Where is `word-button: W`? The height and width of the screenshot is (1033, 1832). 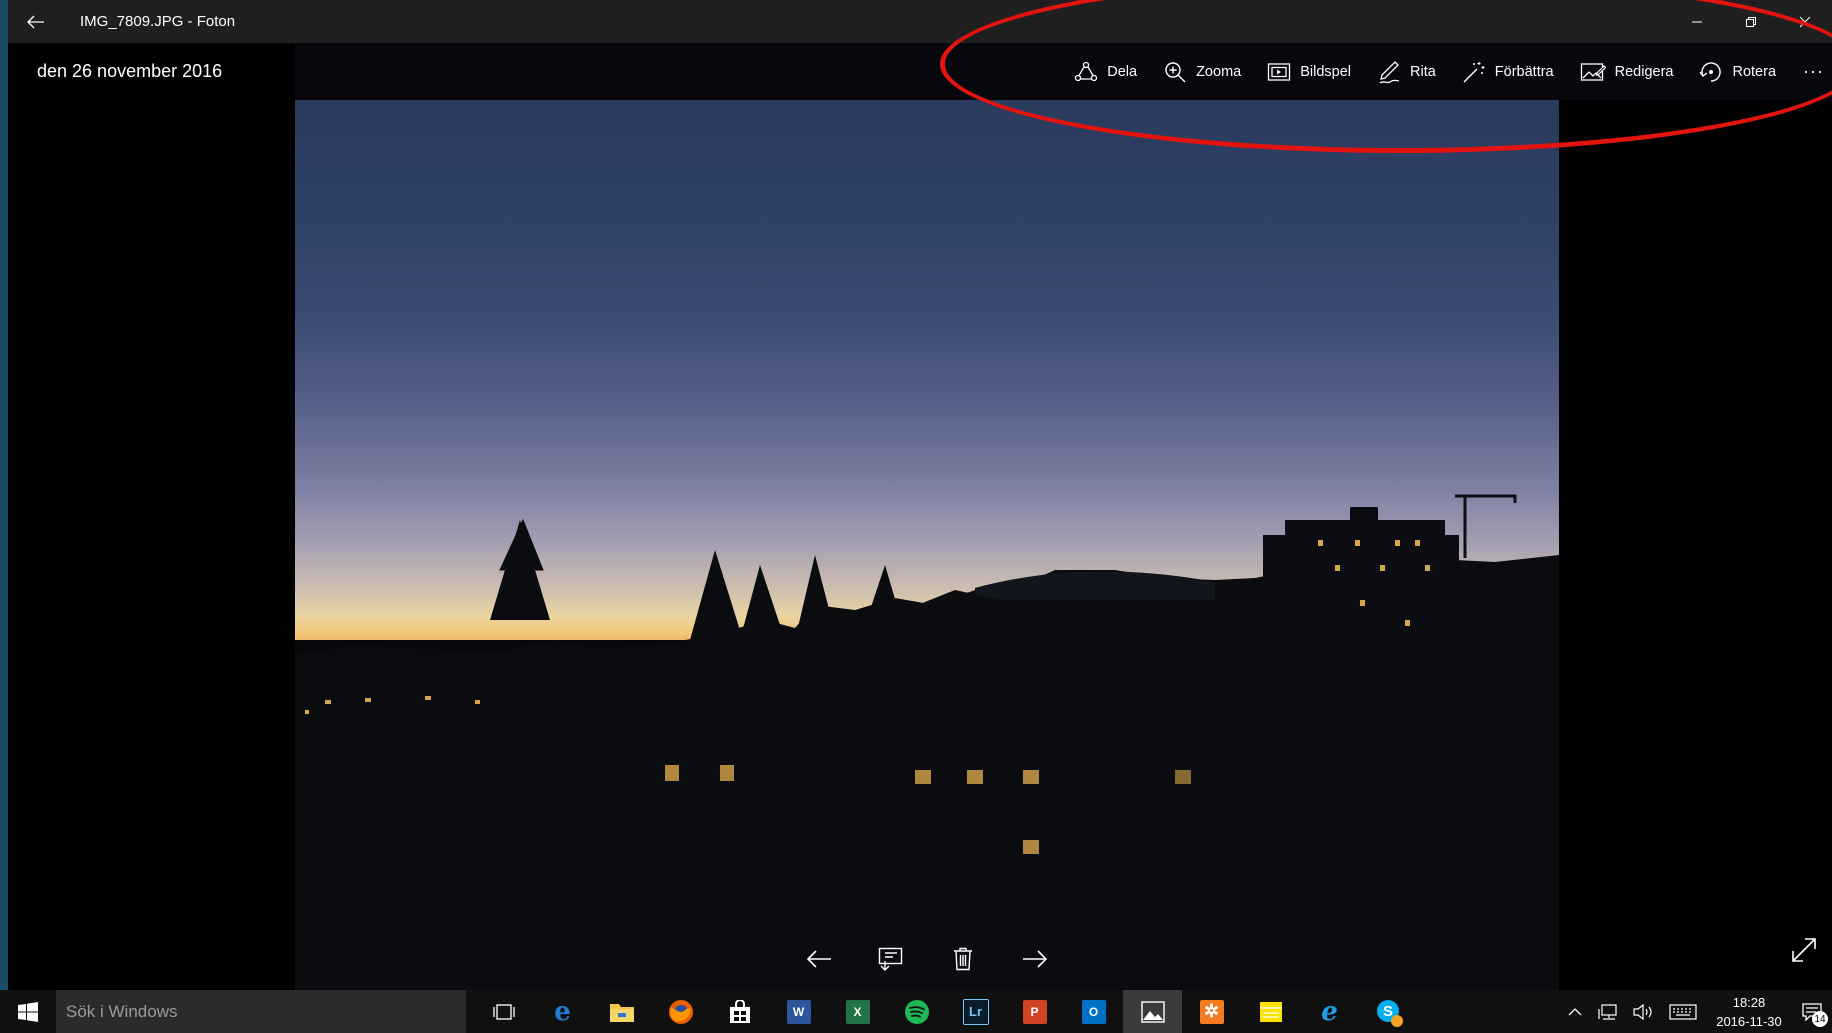 word-button: W is located at coordinates (798, 1011).